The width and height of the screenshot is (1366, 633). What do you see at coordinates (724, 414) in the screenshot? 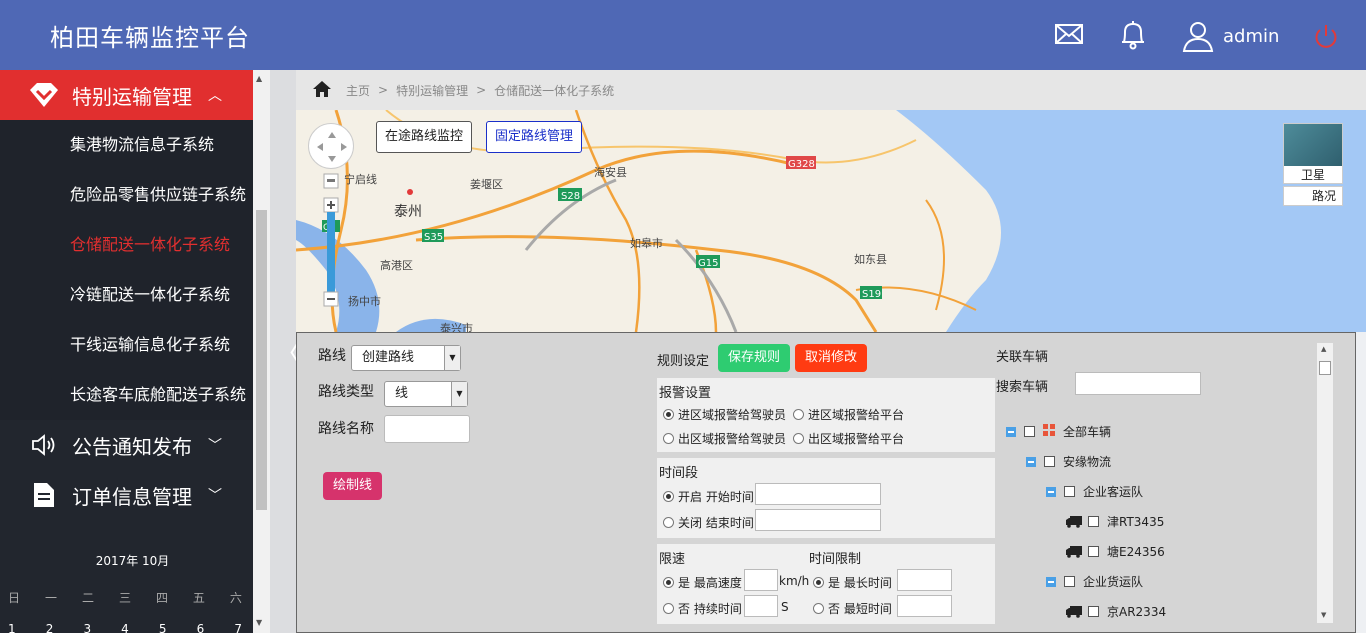
I see `alarm-option: 进区域报警给驾驶员` at bounding box center [724, 414].